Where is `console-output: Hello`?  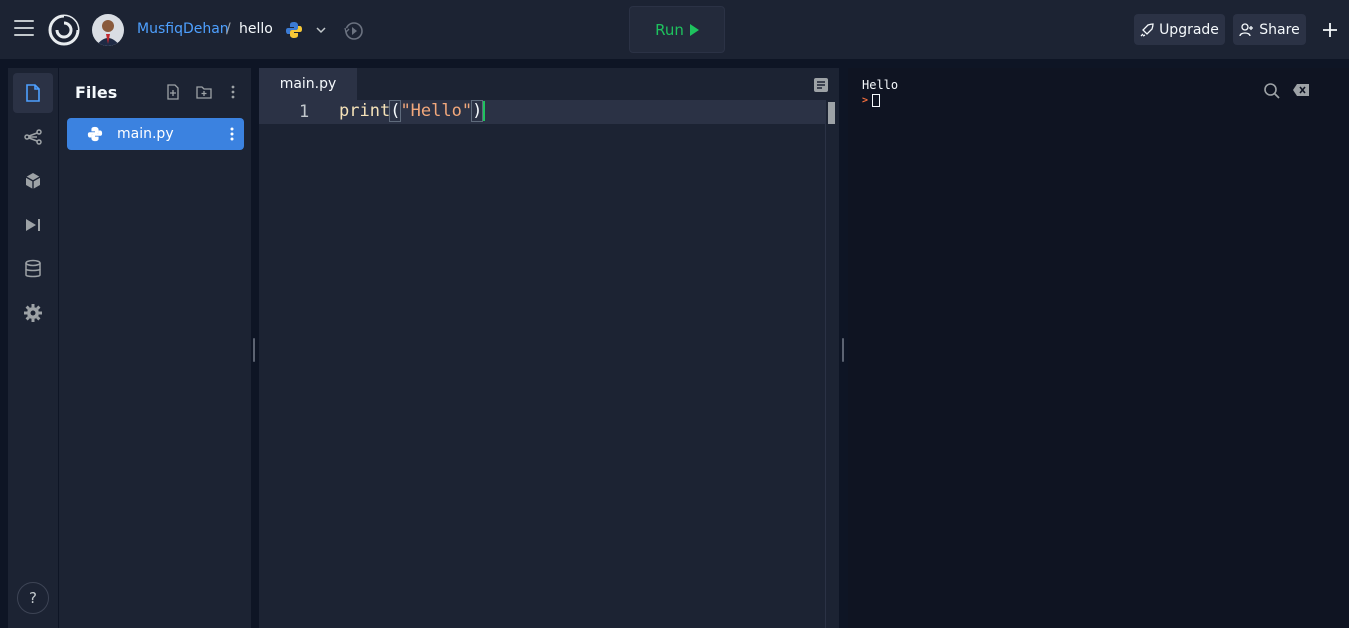 console-output: Hello is located at coordinates (880, 85).